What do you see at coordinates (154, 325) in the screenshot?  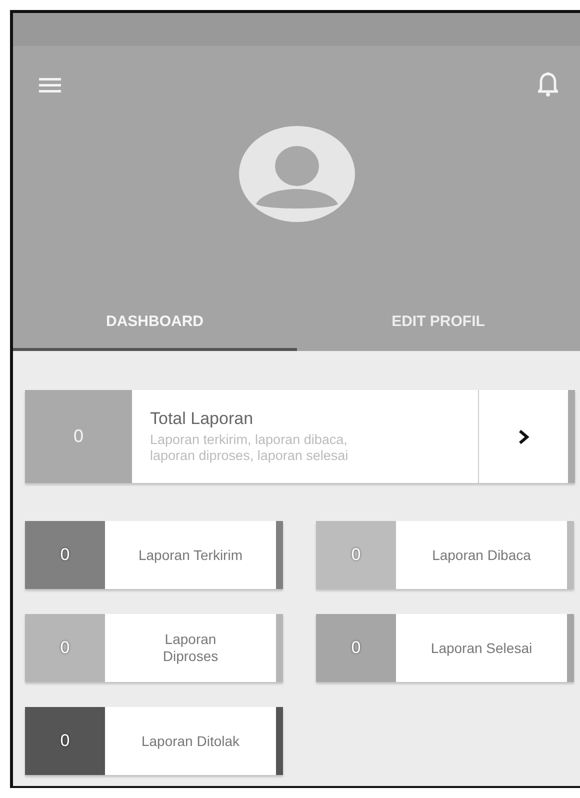 I see `tab: DASHBOARD` at bounding box center [154, 325].